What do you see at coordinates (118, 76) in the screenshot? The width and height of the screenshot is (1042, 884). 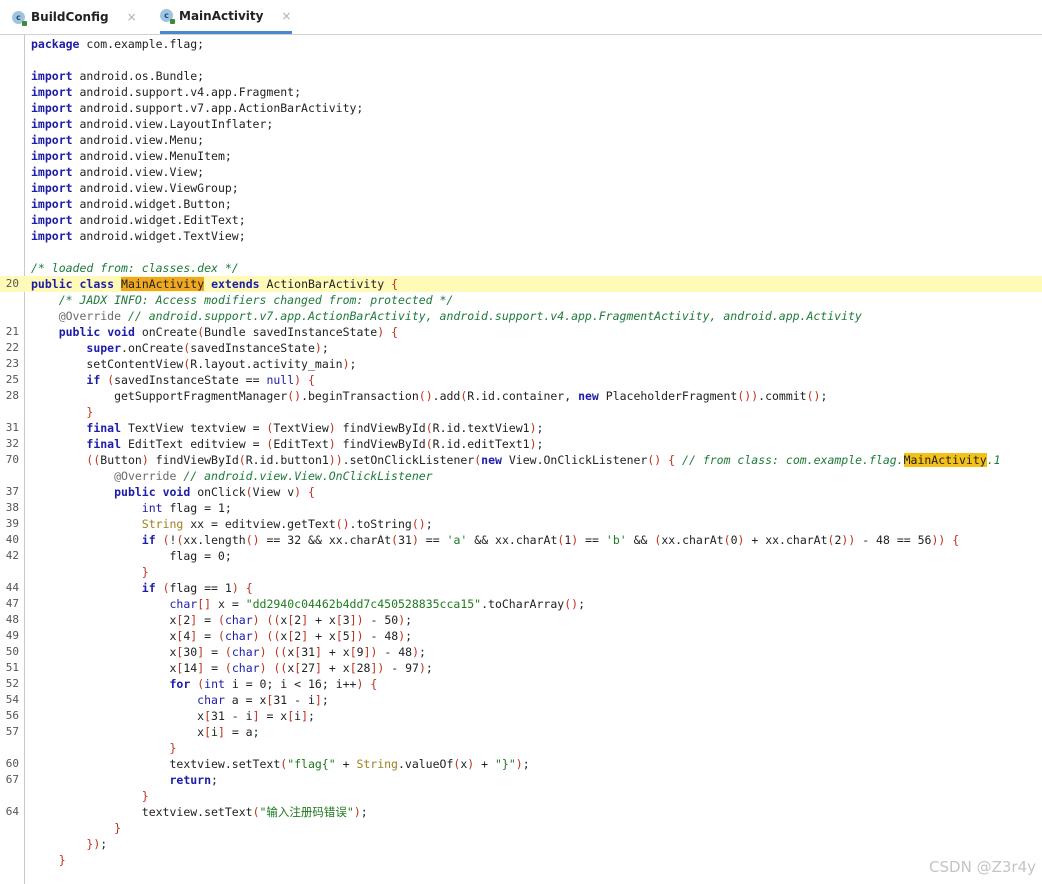 I see `code-text: import android.os.Bundle;` at bounding box center [118, 76].